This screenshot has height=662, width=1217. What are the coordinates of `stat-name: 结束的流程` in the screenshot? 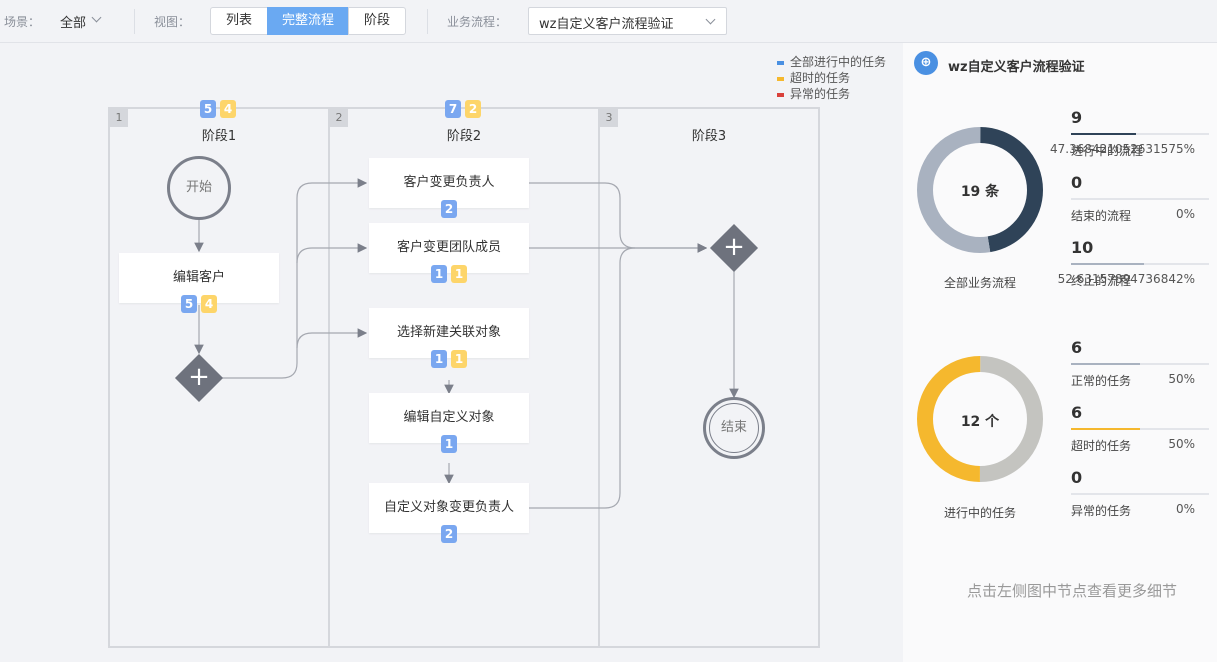 It's located at (1101, 216).